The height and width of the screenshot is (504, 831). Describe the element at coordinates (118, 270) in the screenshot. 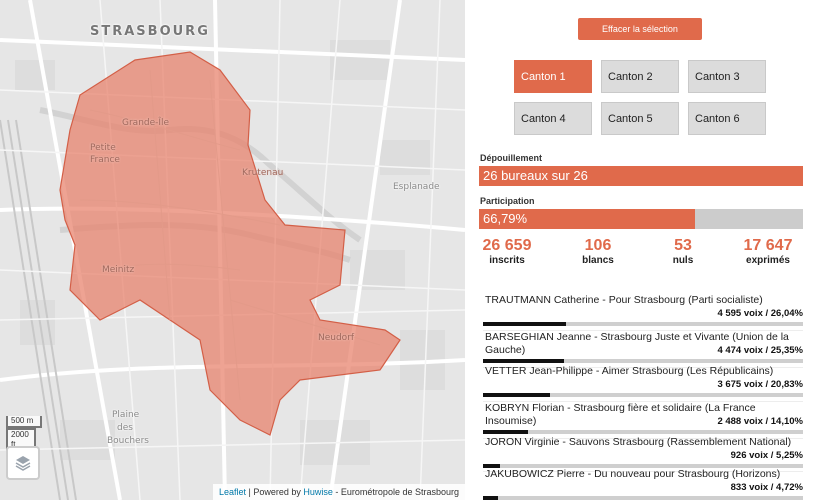

I see `district-label-koenigshoffen: Meinitz` at that location.